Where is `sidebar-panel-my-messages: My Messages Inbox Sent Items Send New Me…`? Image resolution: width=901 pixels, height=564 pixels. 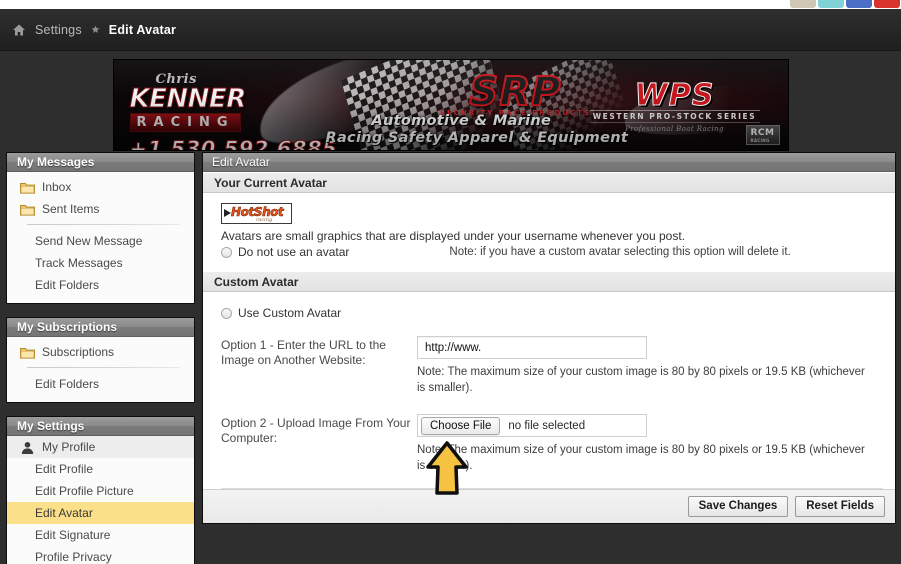 sidebar-panel-my-messages: My Messages Inbox Sent Items Send New Me… is located at coordinates (100, 228).